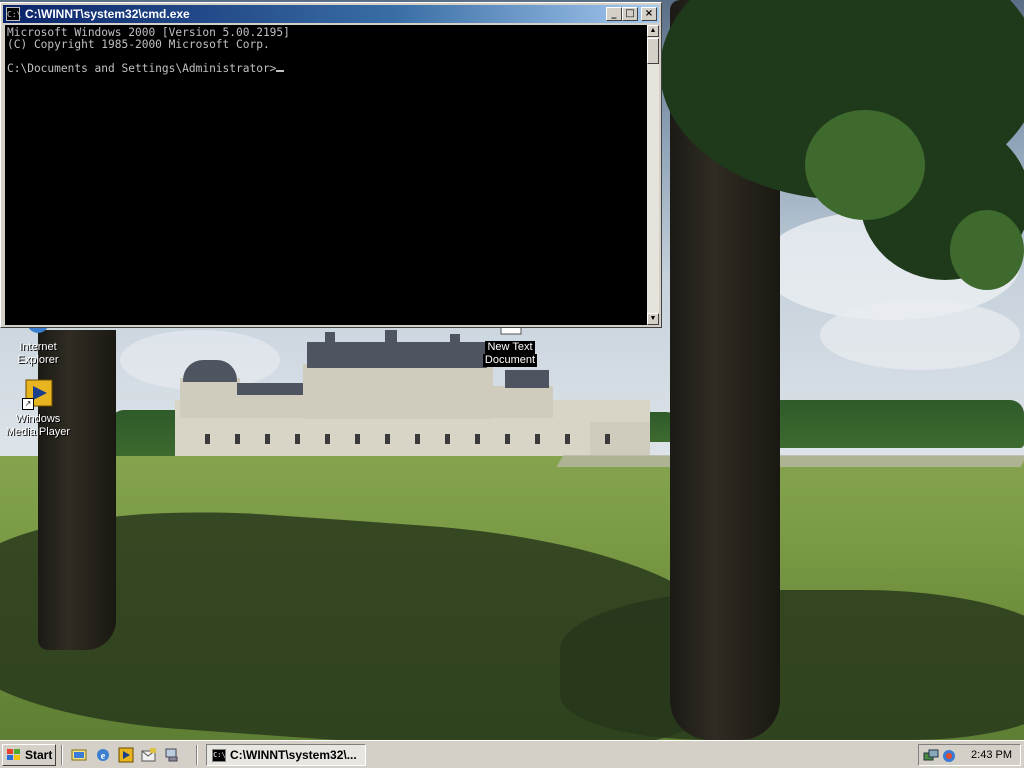 This screenshot has height=768, width=1024. Describe the element at coordinates (792, 665) in the screenshot. I see `wallpaper-tree-shadow` at that location.